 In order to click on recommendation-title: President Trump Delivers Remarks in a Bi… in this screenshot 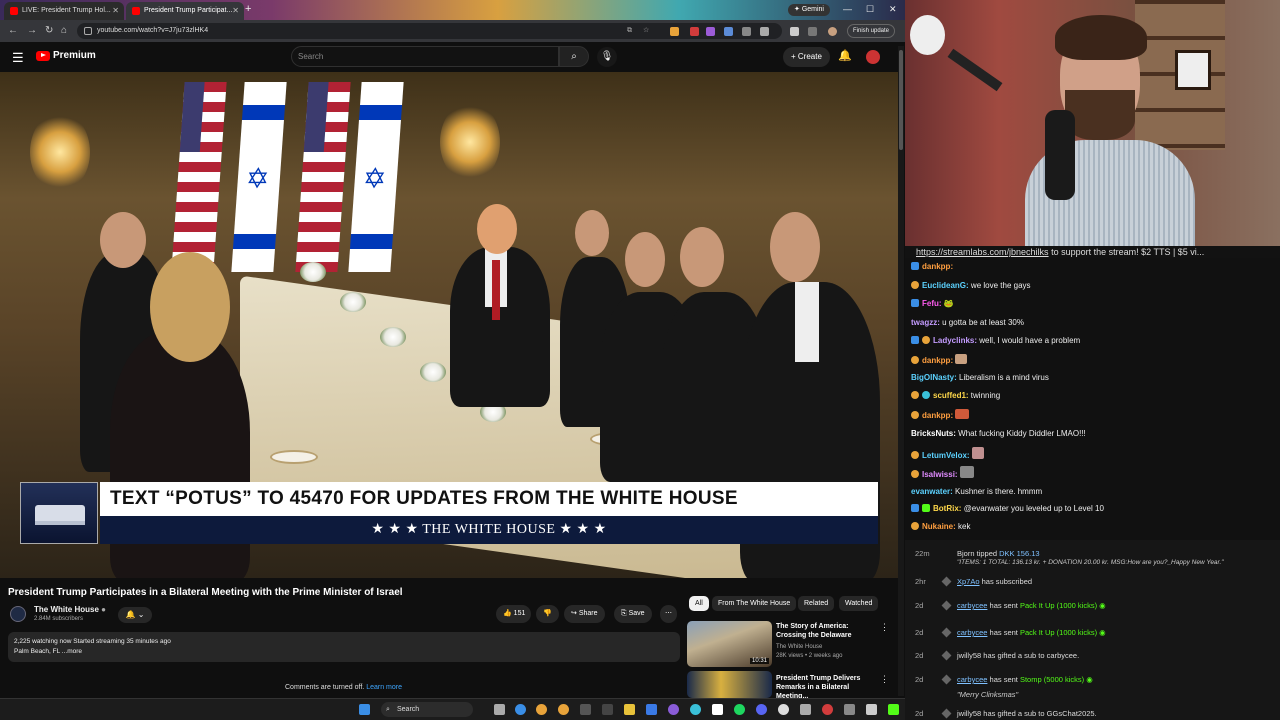, I will do `click(826, 687)`.